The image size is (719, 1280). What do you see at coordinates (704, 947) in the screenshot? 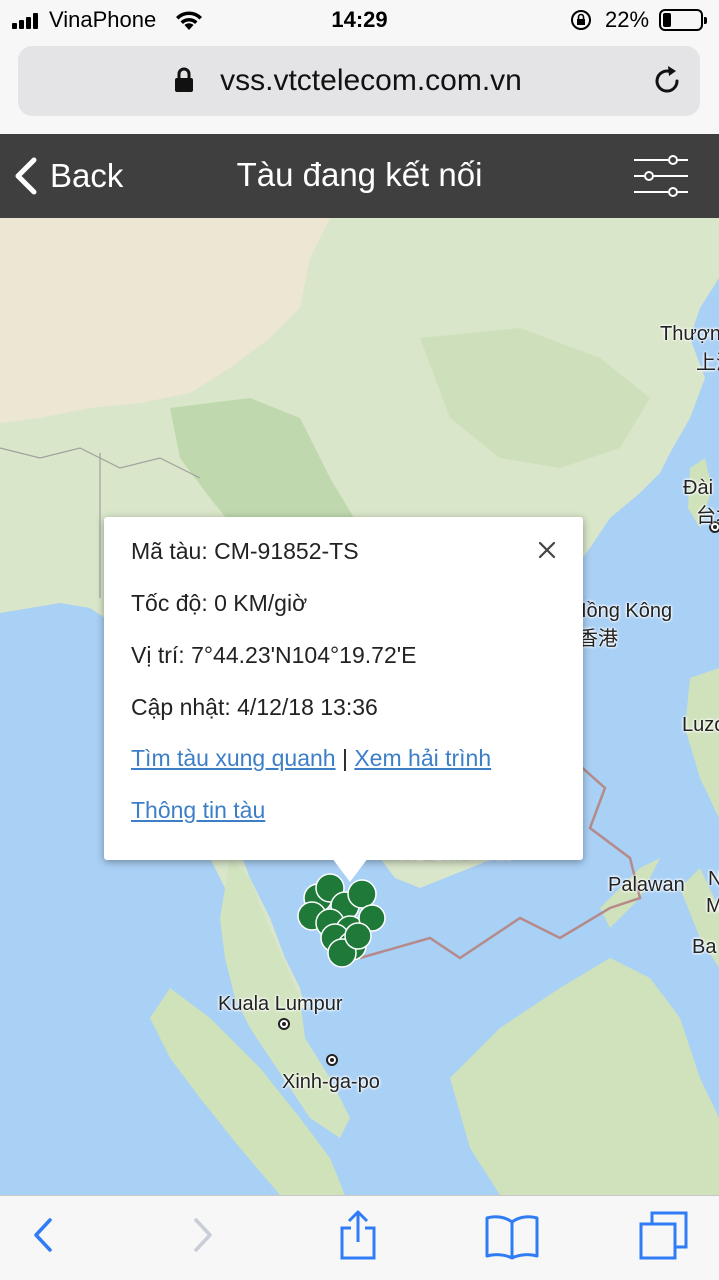
I see `map-label-ba: Ba` at bounding box center [704, 947].